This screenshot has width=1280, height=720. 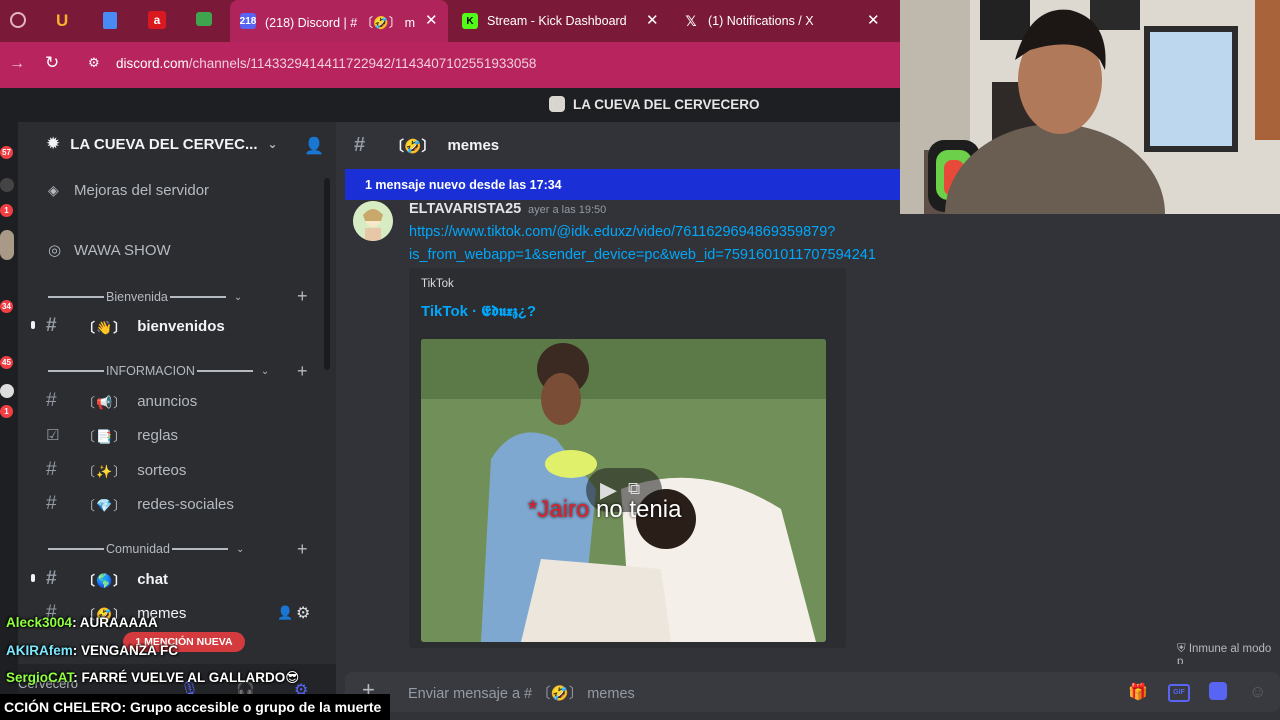 What do you see at coordinates (426, 145) in the screenshot?
I see `channel-header: # 〔🤣〕 memes` at bounding box center [426, 145].